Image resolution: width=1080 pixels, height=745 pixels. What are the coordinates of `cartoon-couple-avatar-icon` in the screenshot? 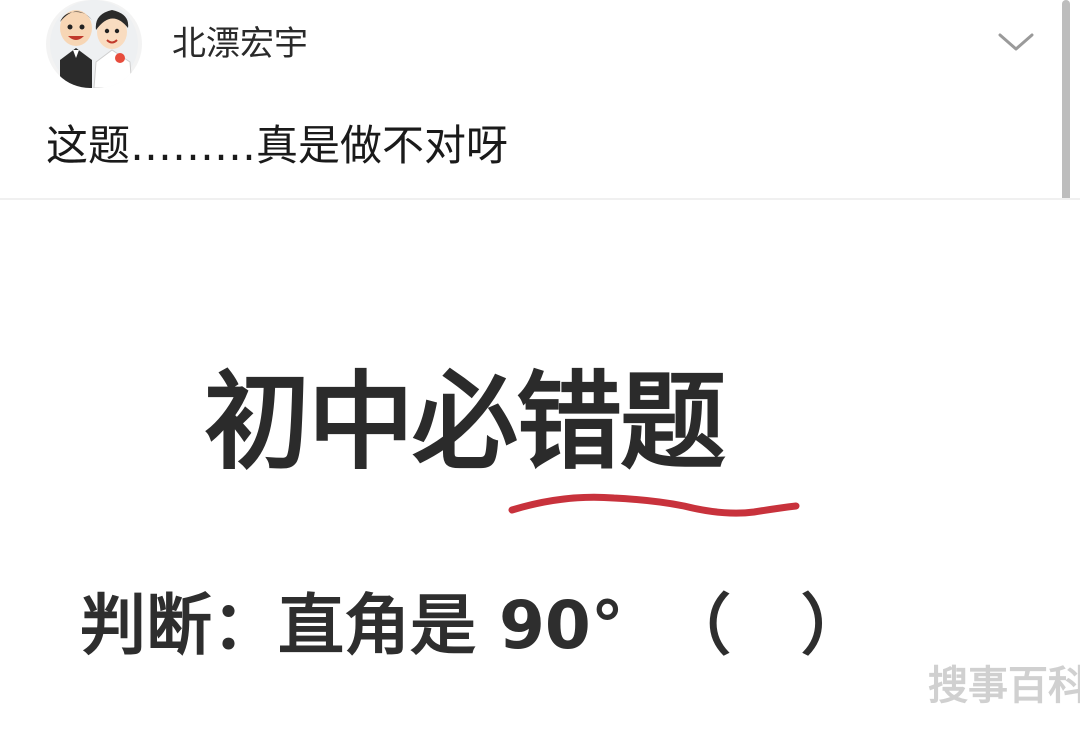 It's located at (94, 44).